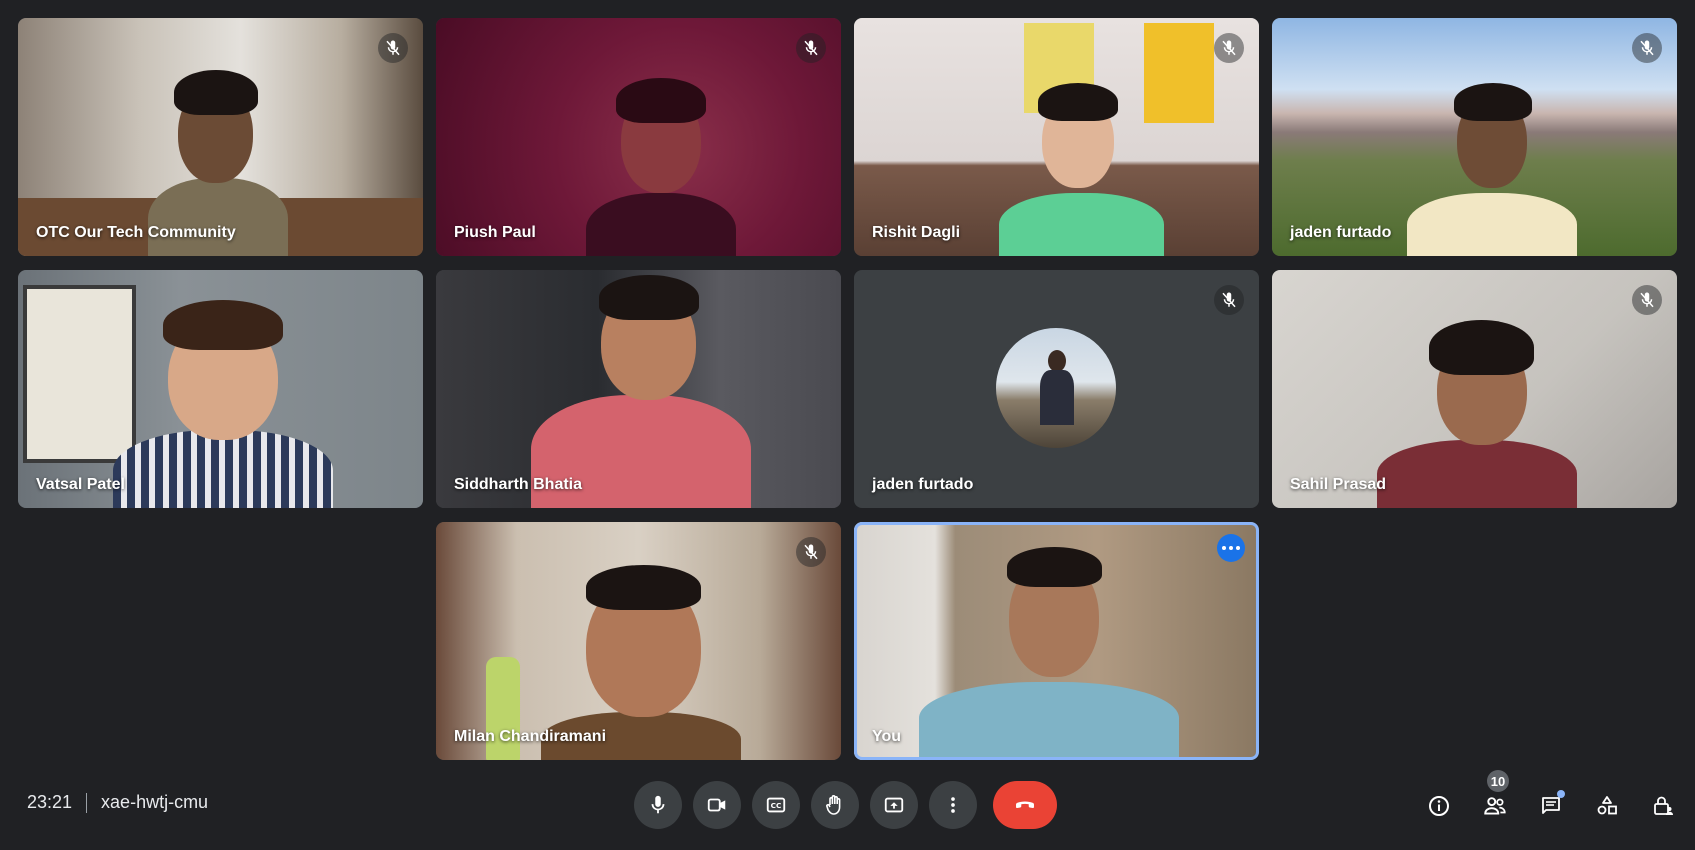 The width and height of the screenshot is (1695, 850). I want to click on microphone-icon, so click(658, 804).